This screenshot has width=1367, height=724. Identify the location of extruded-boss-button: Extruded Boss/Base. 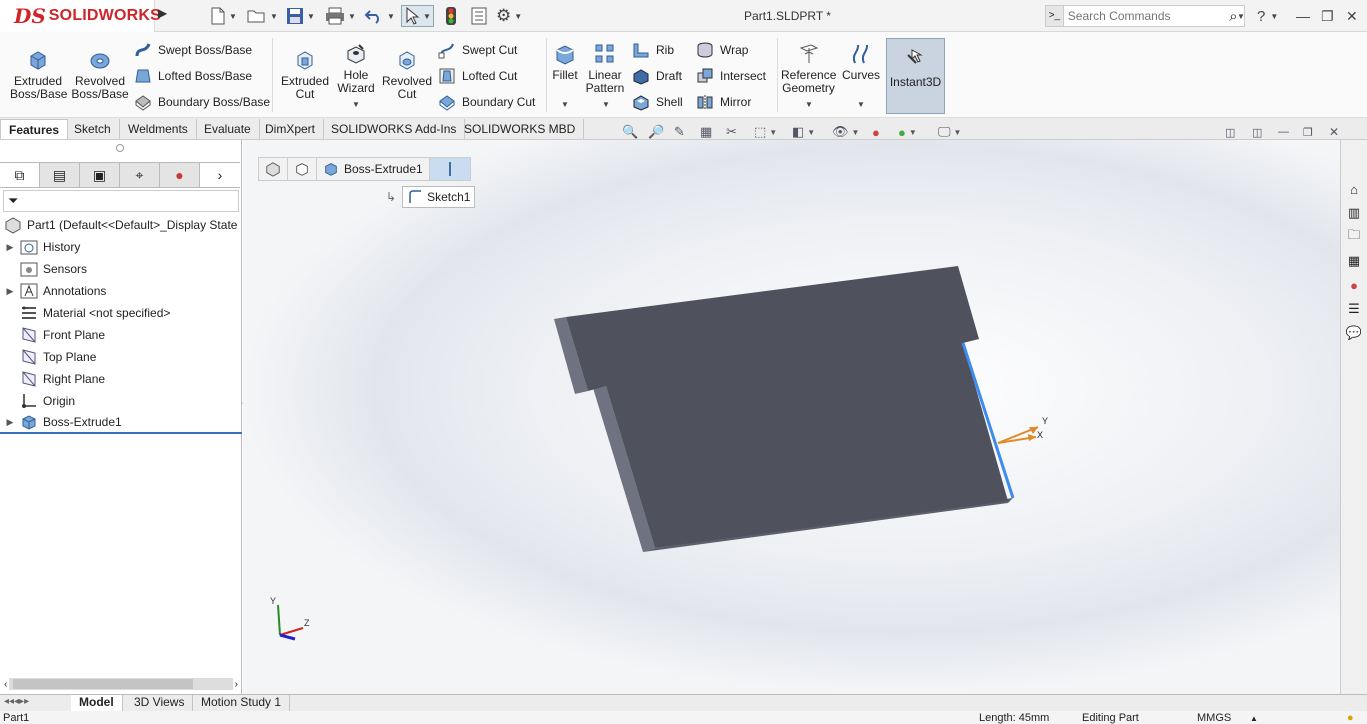
(38, 74).